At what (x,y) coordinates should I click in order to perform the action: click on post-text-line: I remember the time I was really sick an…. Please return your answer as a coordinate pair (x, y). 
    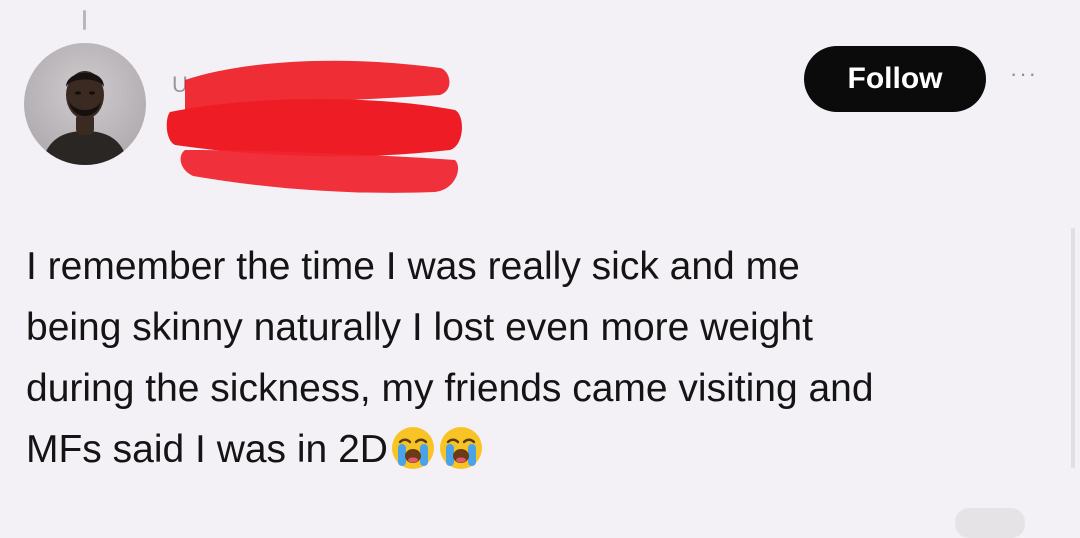
    Looking at the image, I should click on (413, 266).